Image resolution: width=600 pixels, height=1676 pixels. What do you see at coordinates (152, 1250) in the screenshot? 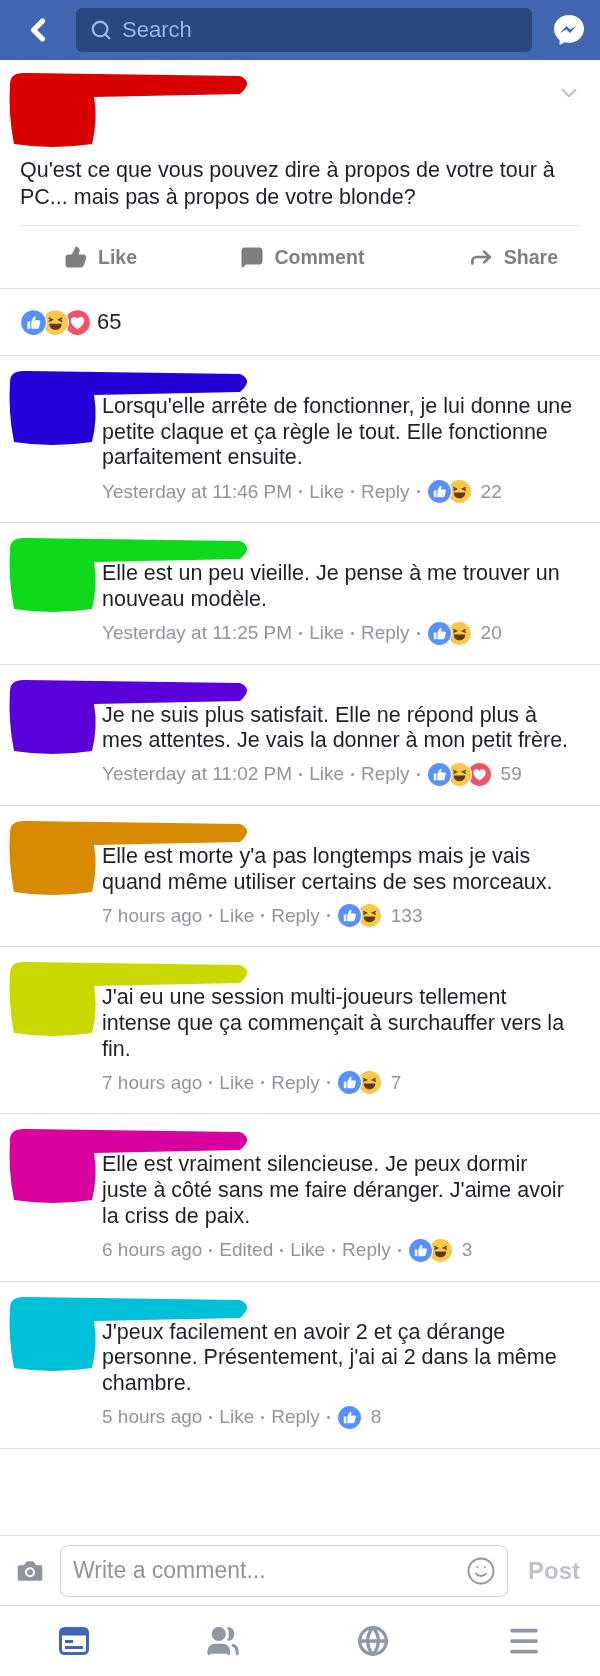
I see `comment-time: 6 hours ago` at bounding box center [152, 1250].